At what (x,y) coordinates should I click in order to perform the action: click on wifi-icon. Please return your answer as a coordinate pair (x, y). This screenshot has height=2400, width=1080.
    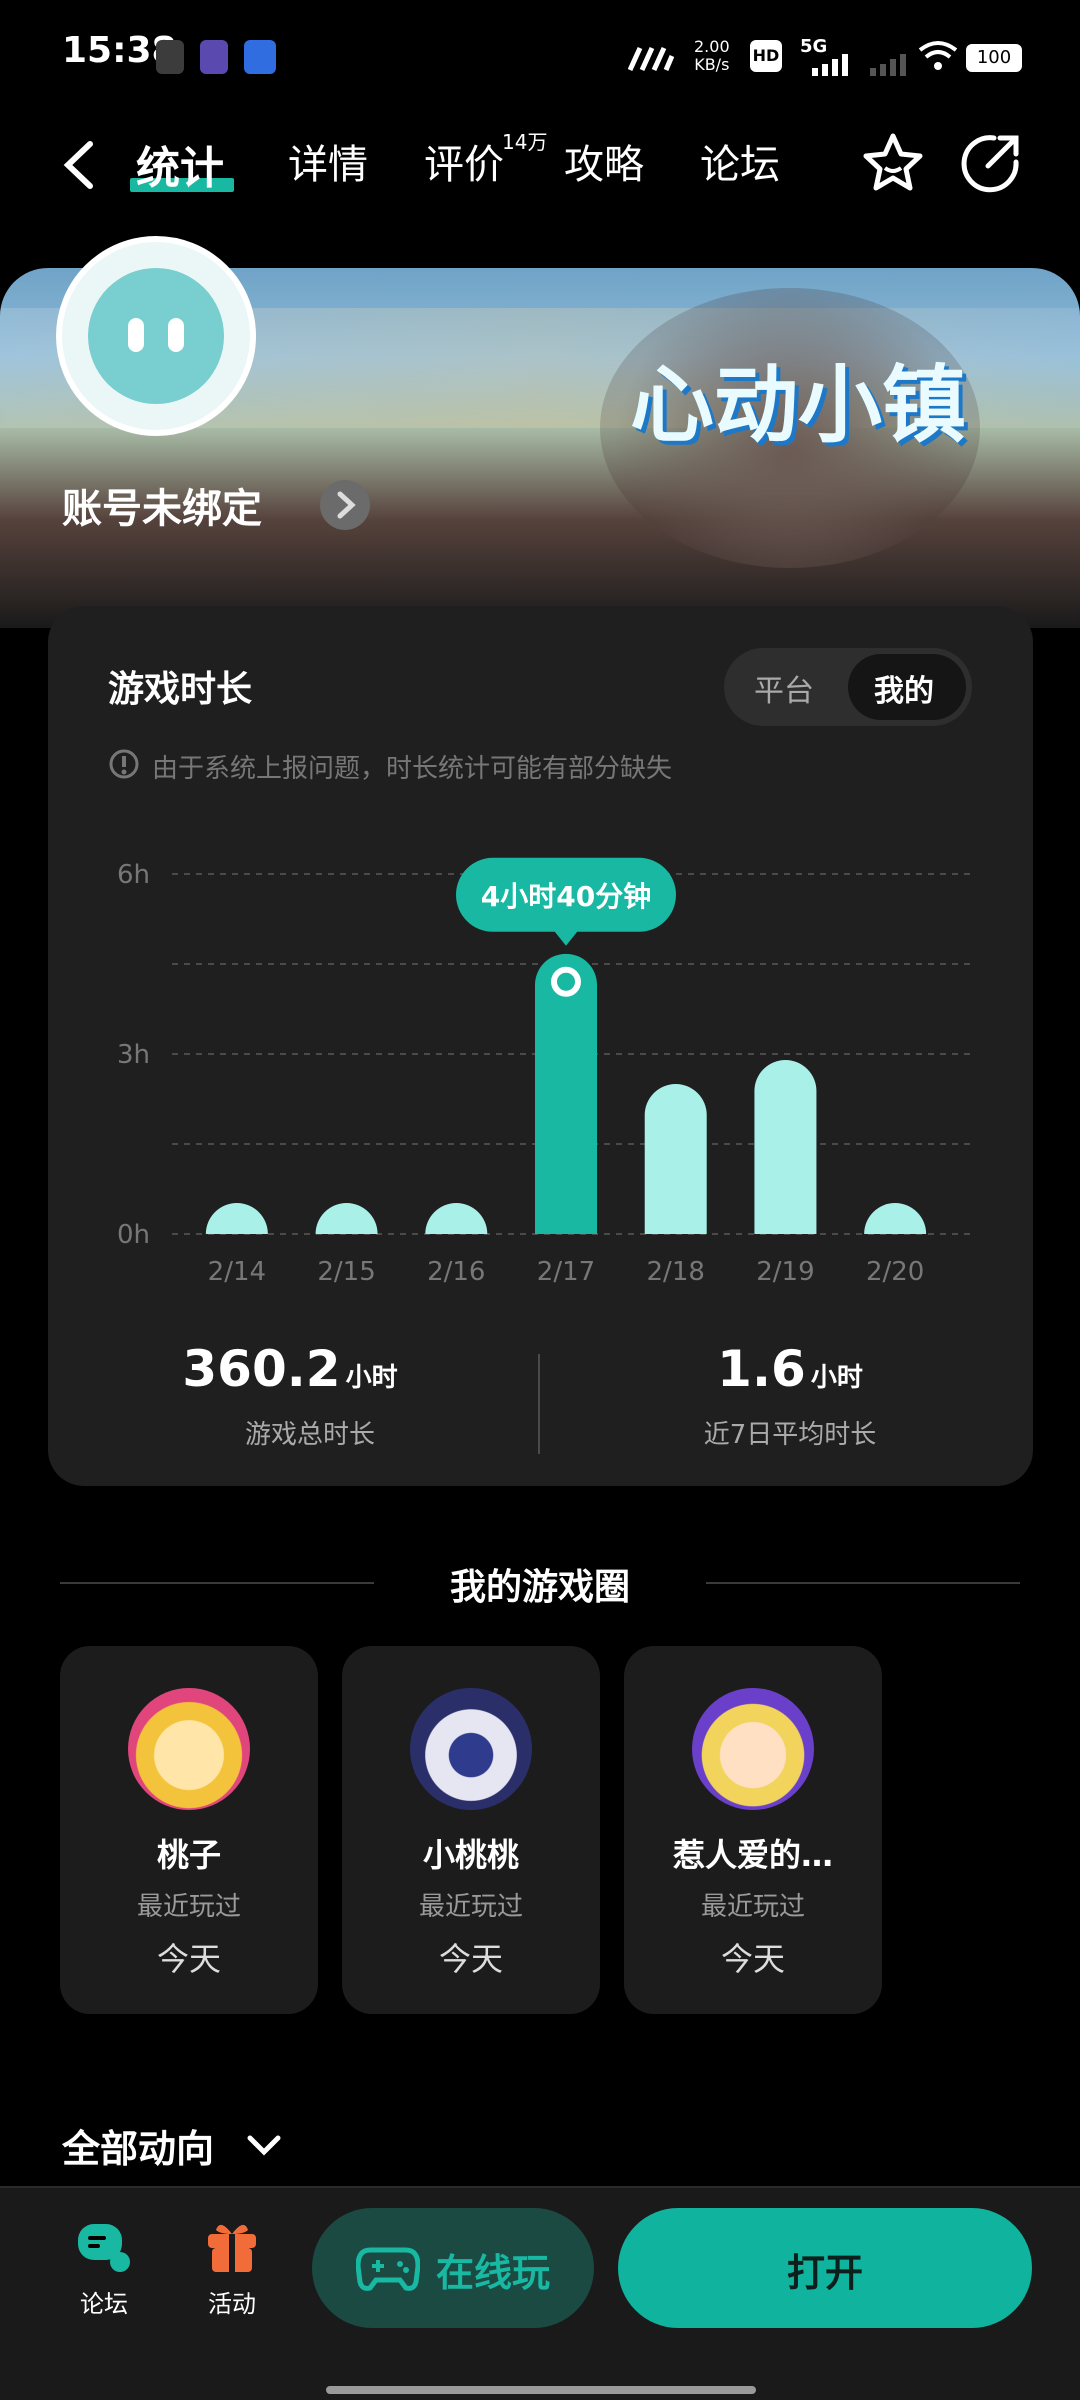
    Looking at the image, I should click on (938, 56).